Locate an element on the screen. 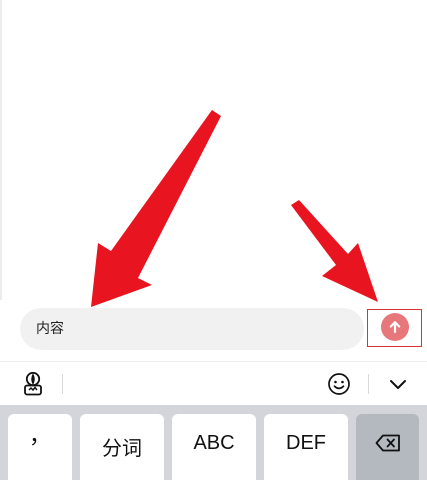  key-abc: ABC is located at coordinates (214, 447).